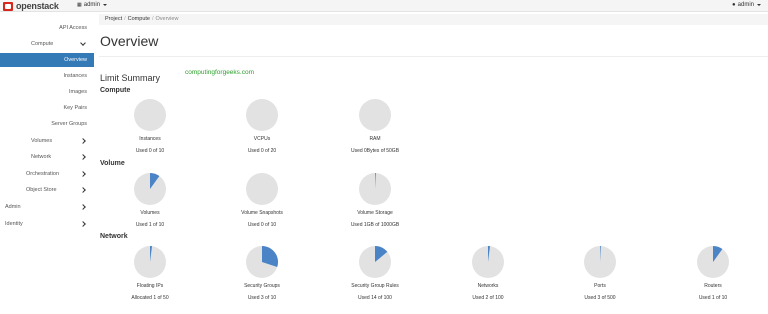 This screenshot has height=314, width=768. What do you see at coordinates (262, 286) in the screenshot?
I see `chart-label: Security Groups` at bounding box center [262, 286].